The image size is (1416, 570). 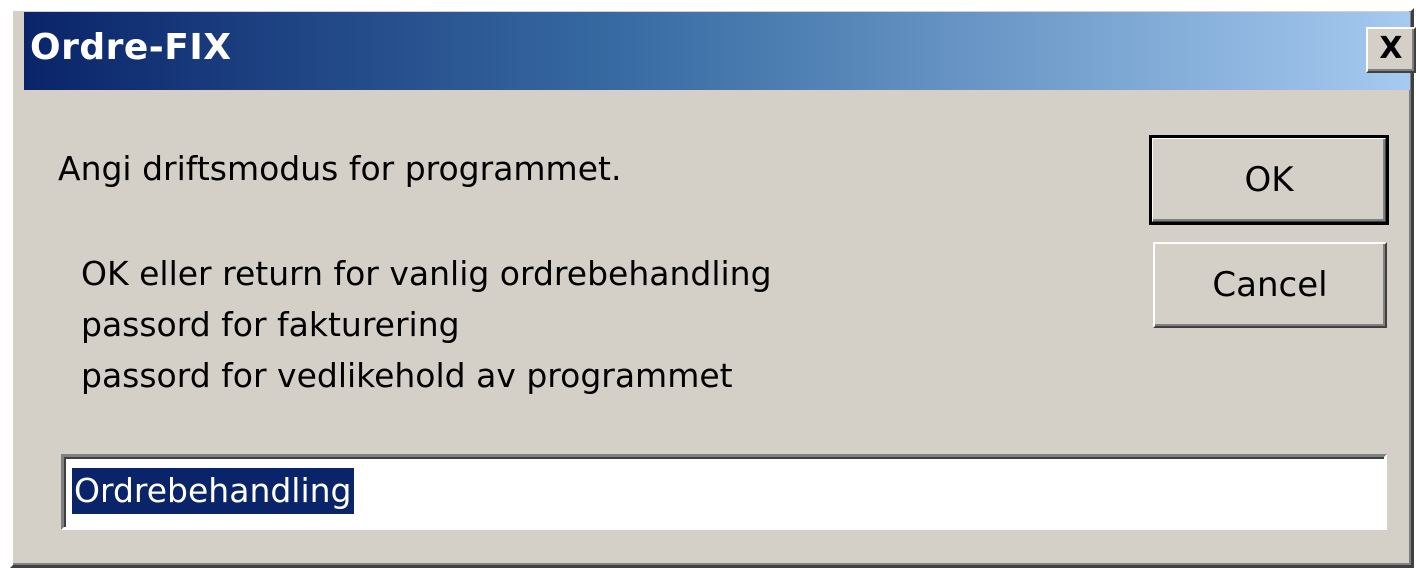 I want to click on close-icon: X, so click(x=1391, y=48).